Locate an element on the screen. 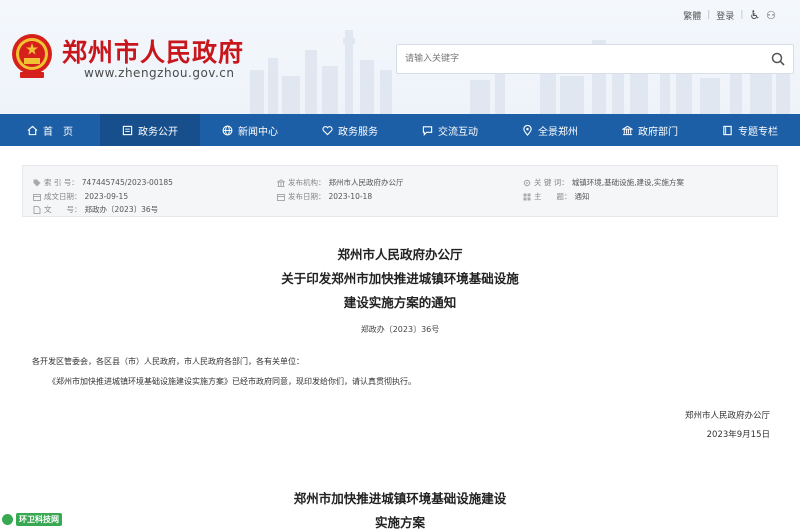 Image resolution: width=800 pixels, height=531 pixels. meta-value: 郑政办〔2023〕36号 is located at coordinates (121, 209).